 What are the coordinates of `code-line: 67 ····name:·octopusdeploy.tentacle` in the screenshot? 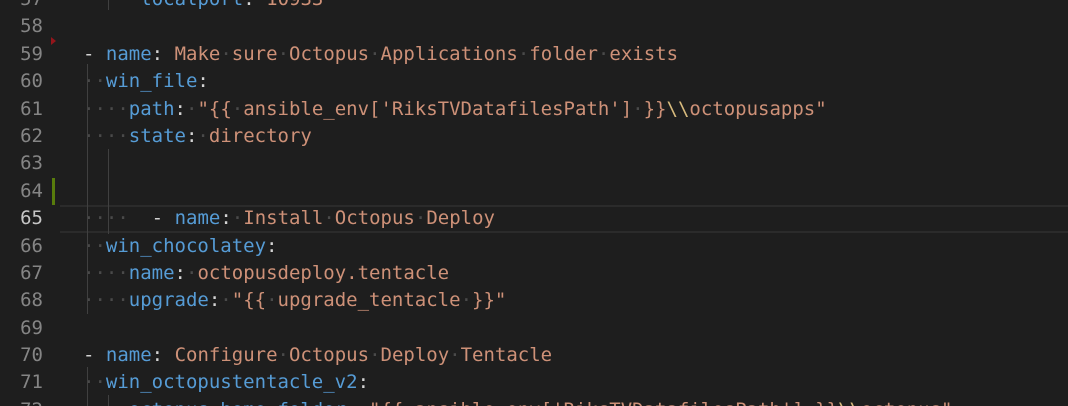 It's located at (534, 273).